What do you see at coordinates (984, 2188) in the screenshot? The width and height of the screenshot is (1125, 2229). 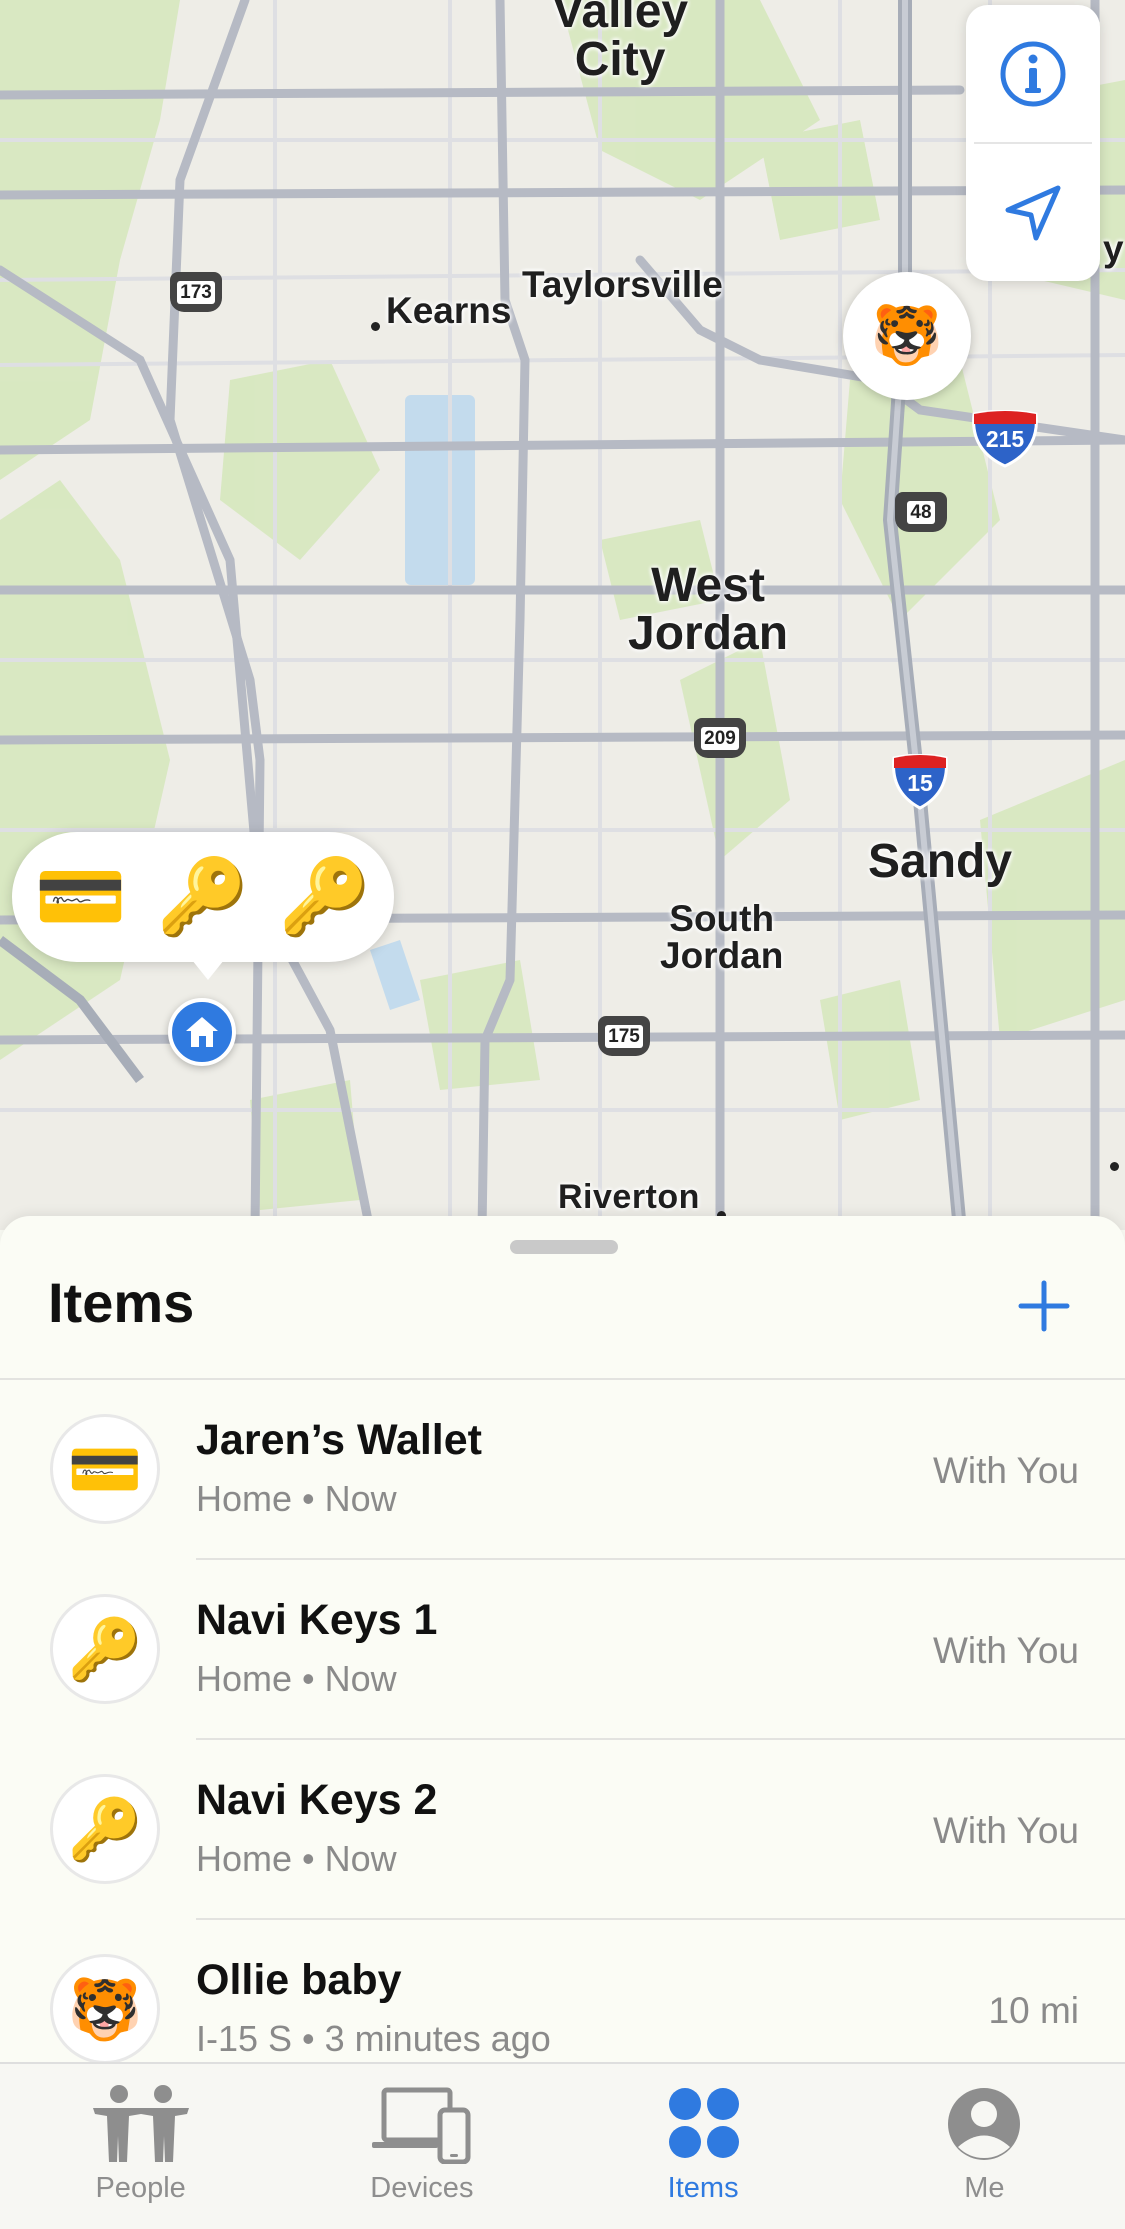 I see `tab-label: Me` at bounding box center [984, 2188].